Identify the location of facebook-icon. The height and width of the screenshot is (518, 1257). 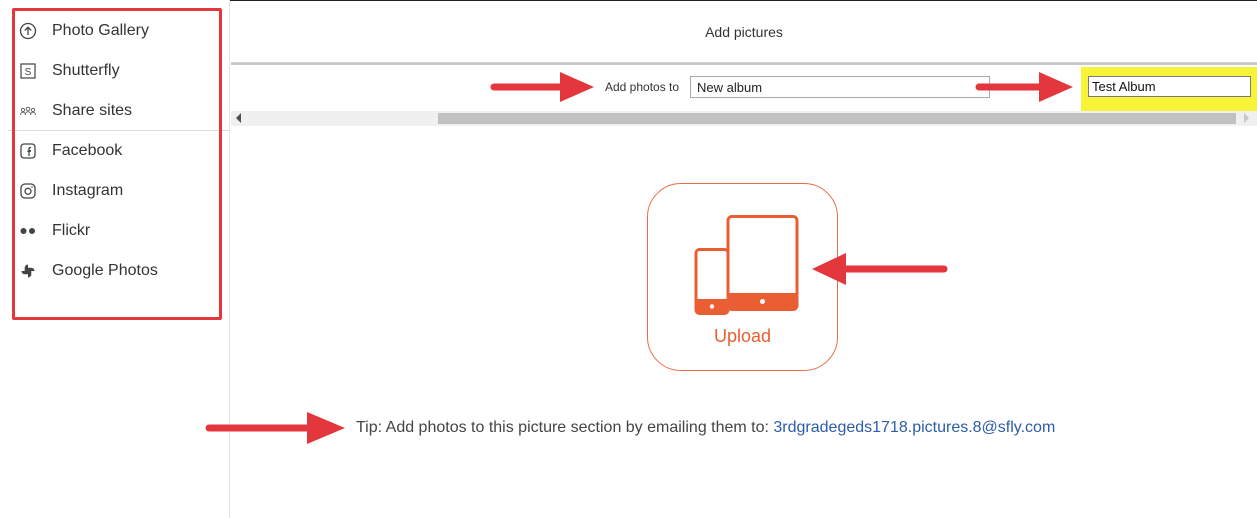
(28, 151).